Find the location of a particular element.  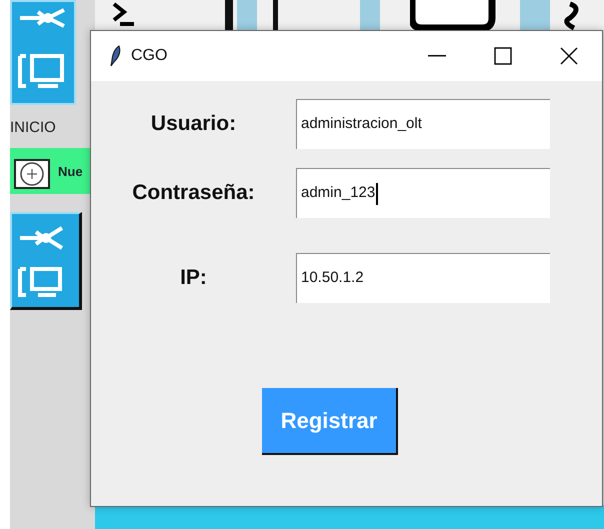

side-label: INICIO is located at coordinates (33, 128).